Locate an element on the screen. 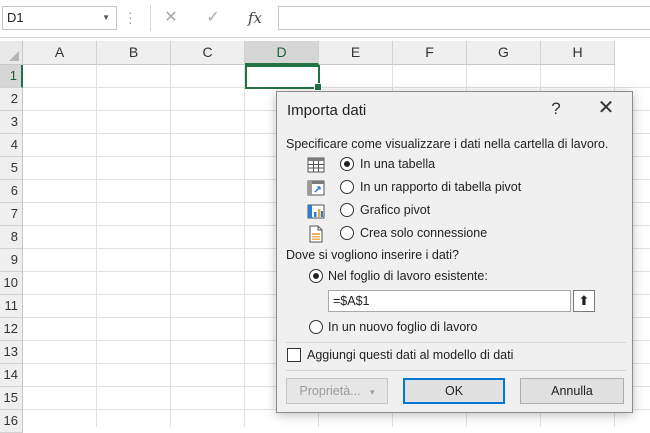 This screenshot has height=433, width=650. select-all-corner is located at coordinates (11, 53).